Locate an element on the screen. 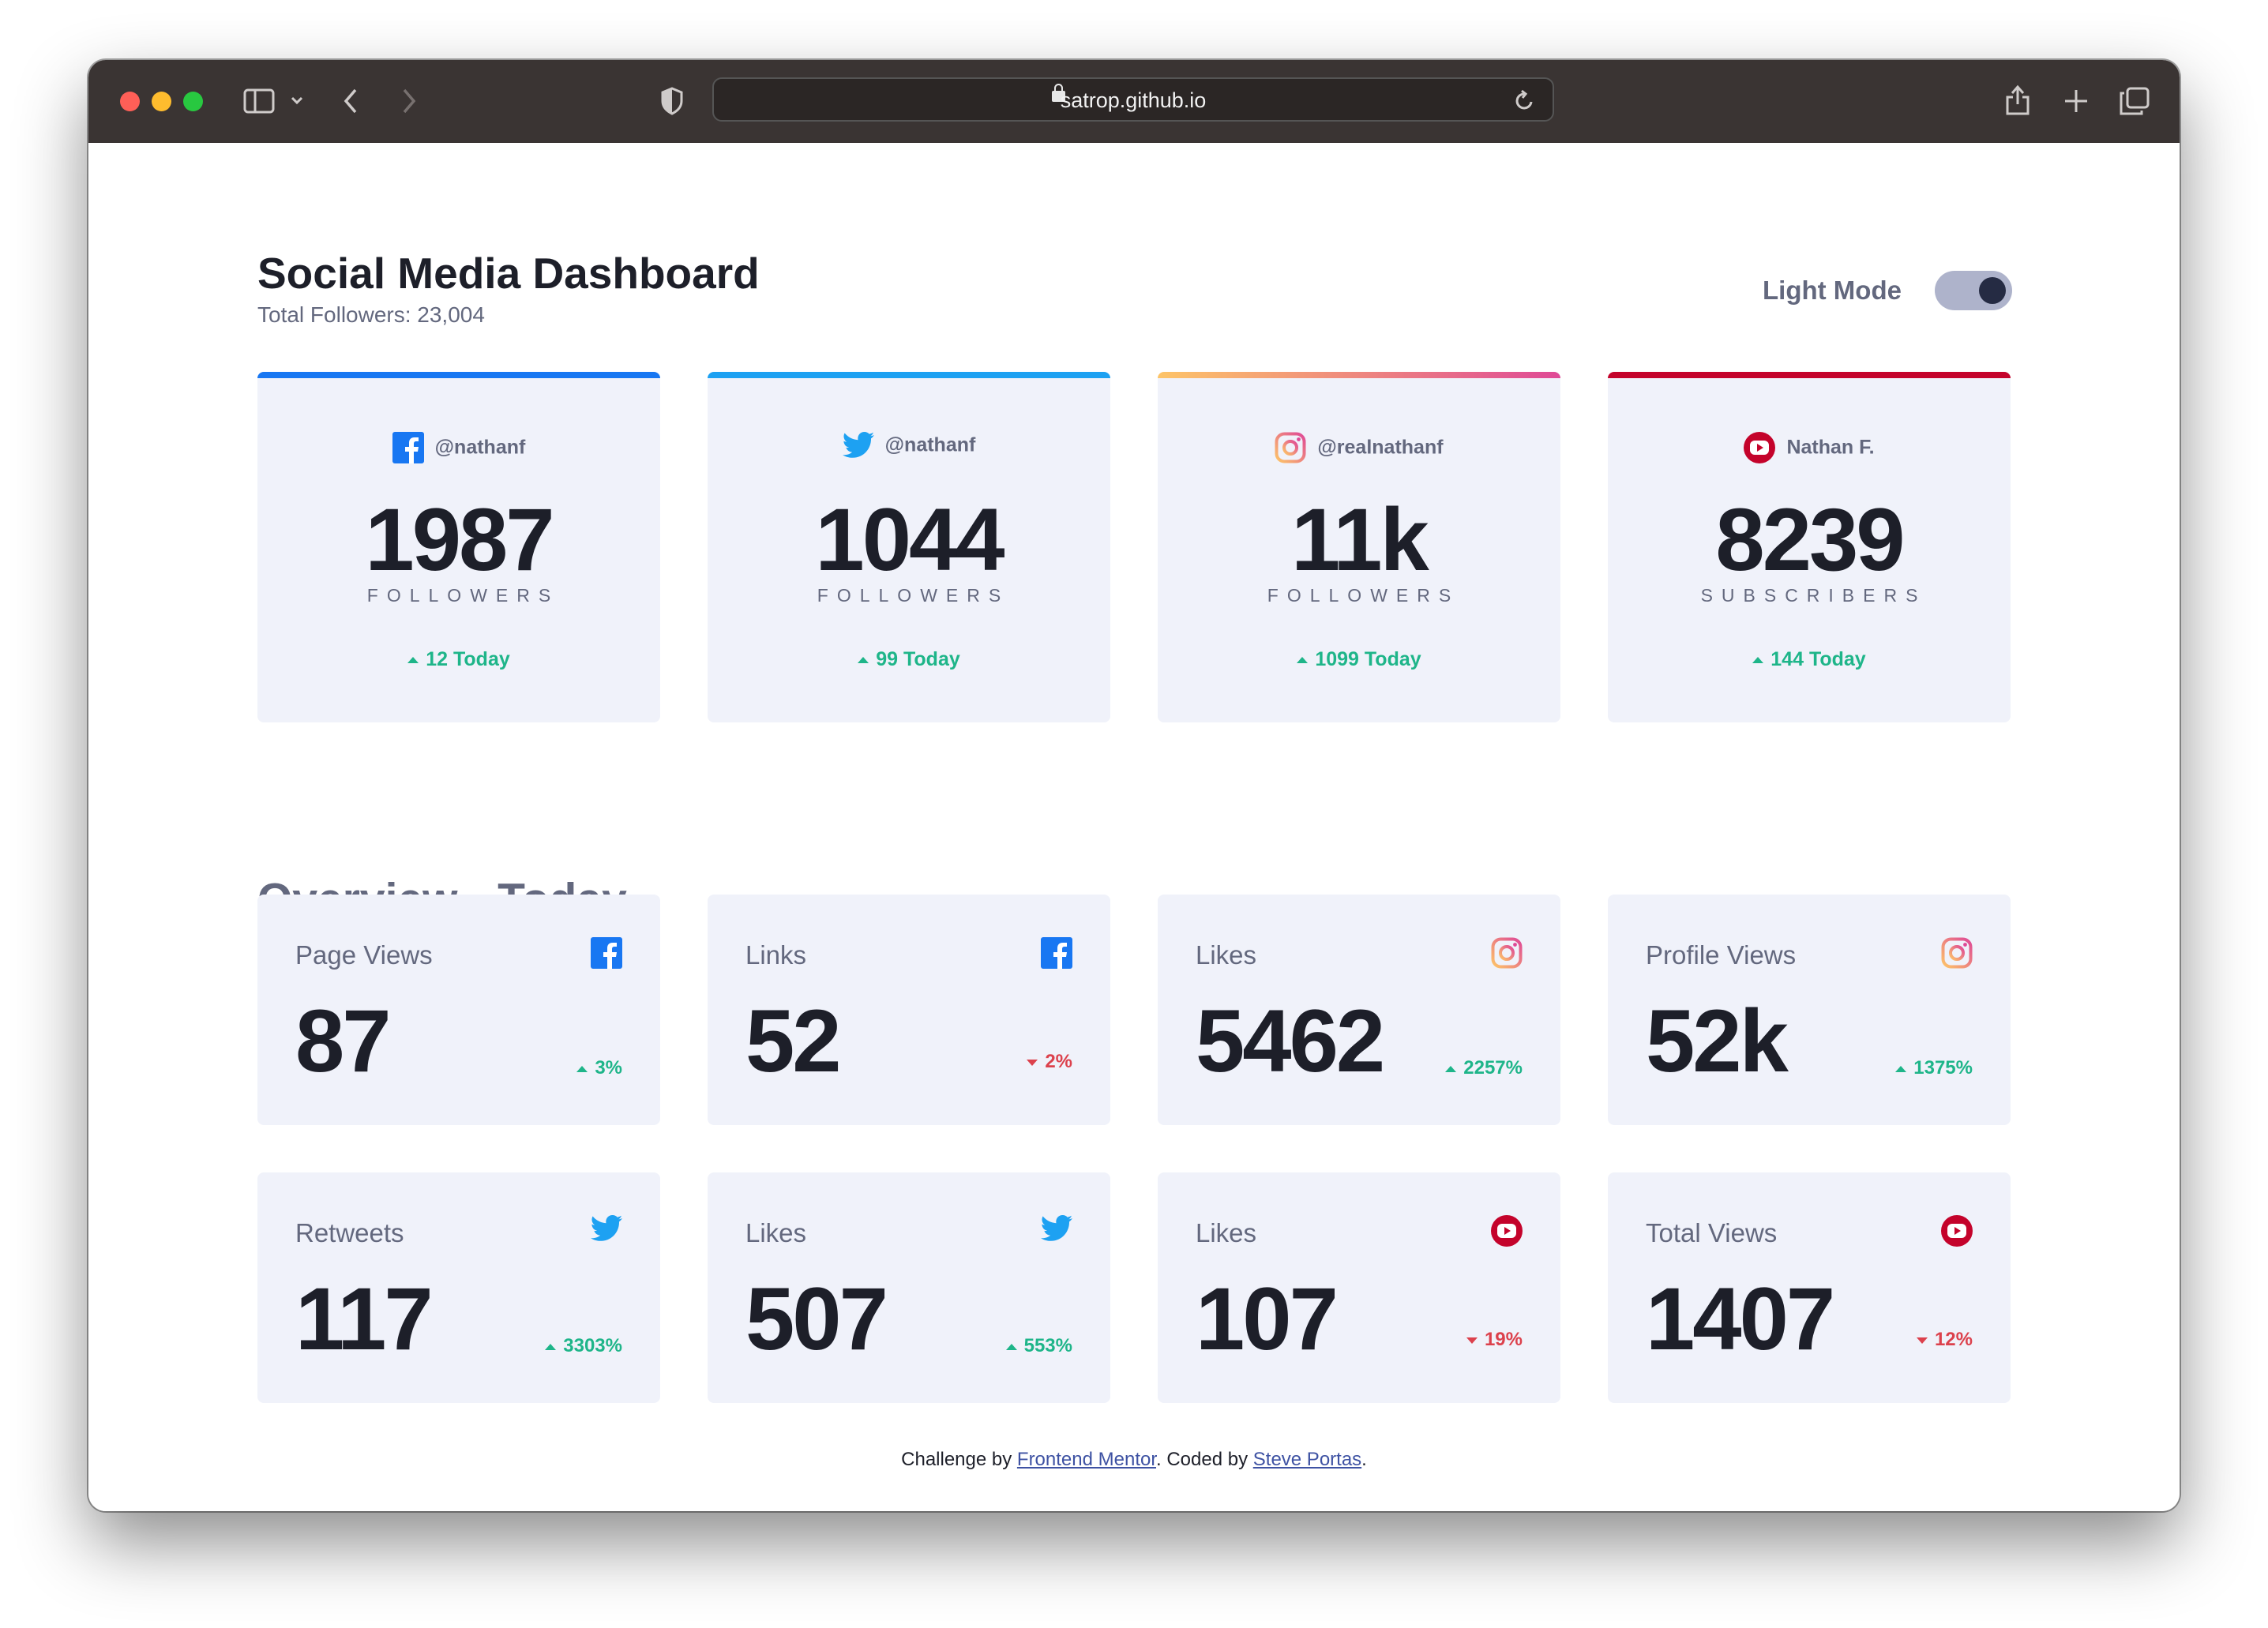 The width and height of the screenshot is (2268, 1628). stat-value: 117 is located at coordinates (364, 1319).